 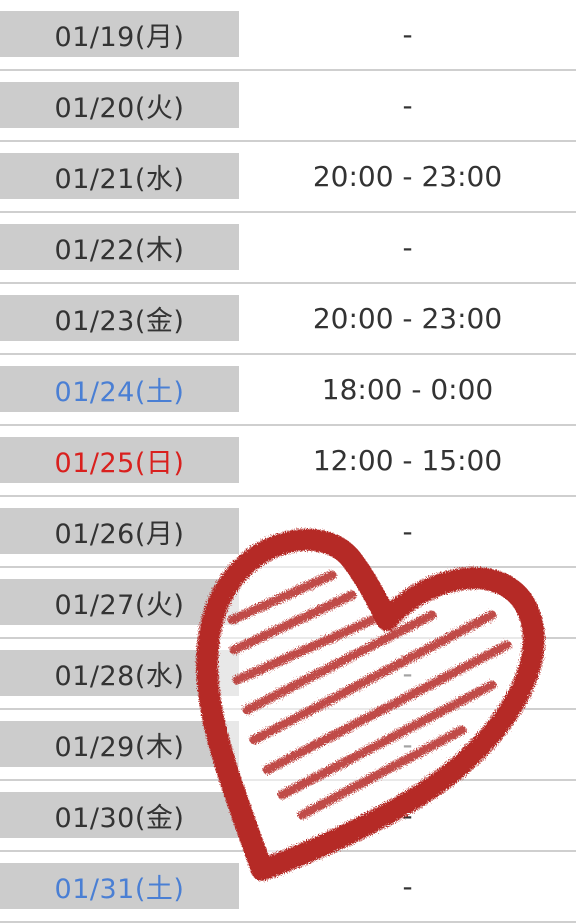 I want to click on date-cell: 01/23(金), so click(x=119, y=318).